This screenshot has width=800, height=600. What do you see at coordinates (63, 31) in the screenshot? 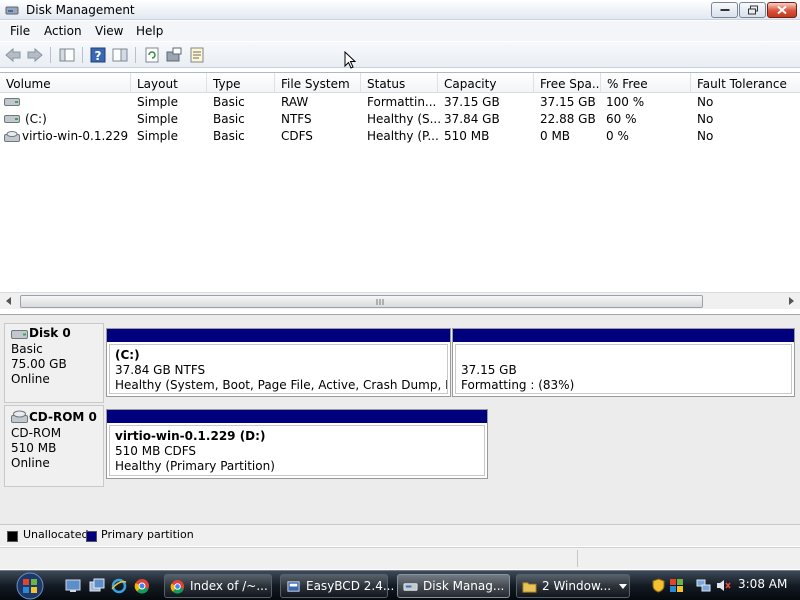
I see `menu-action: Action` at bounding box center [63, 31].